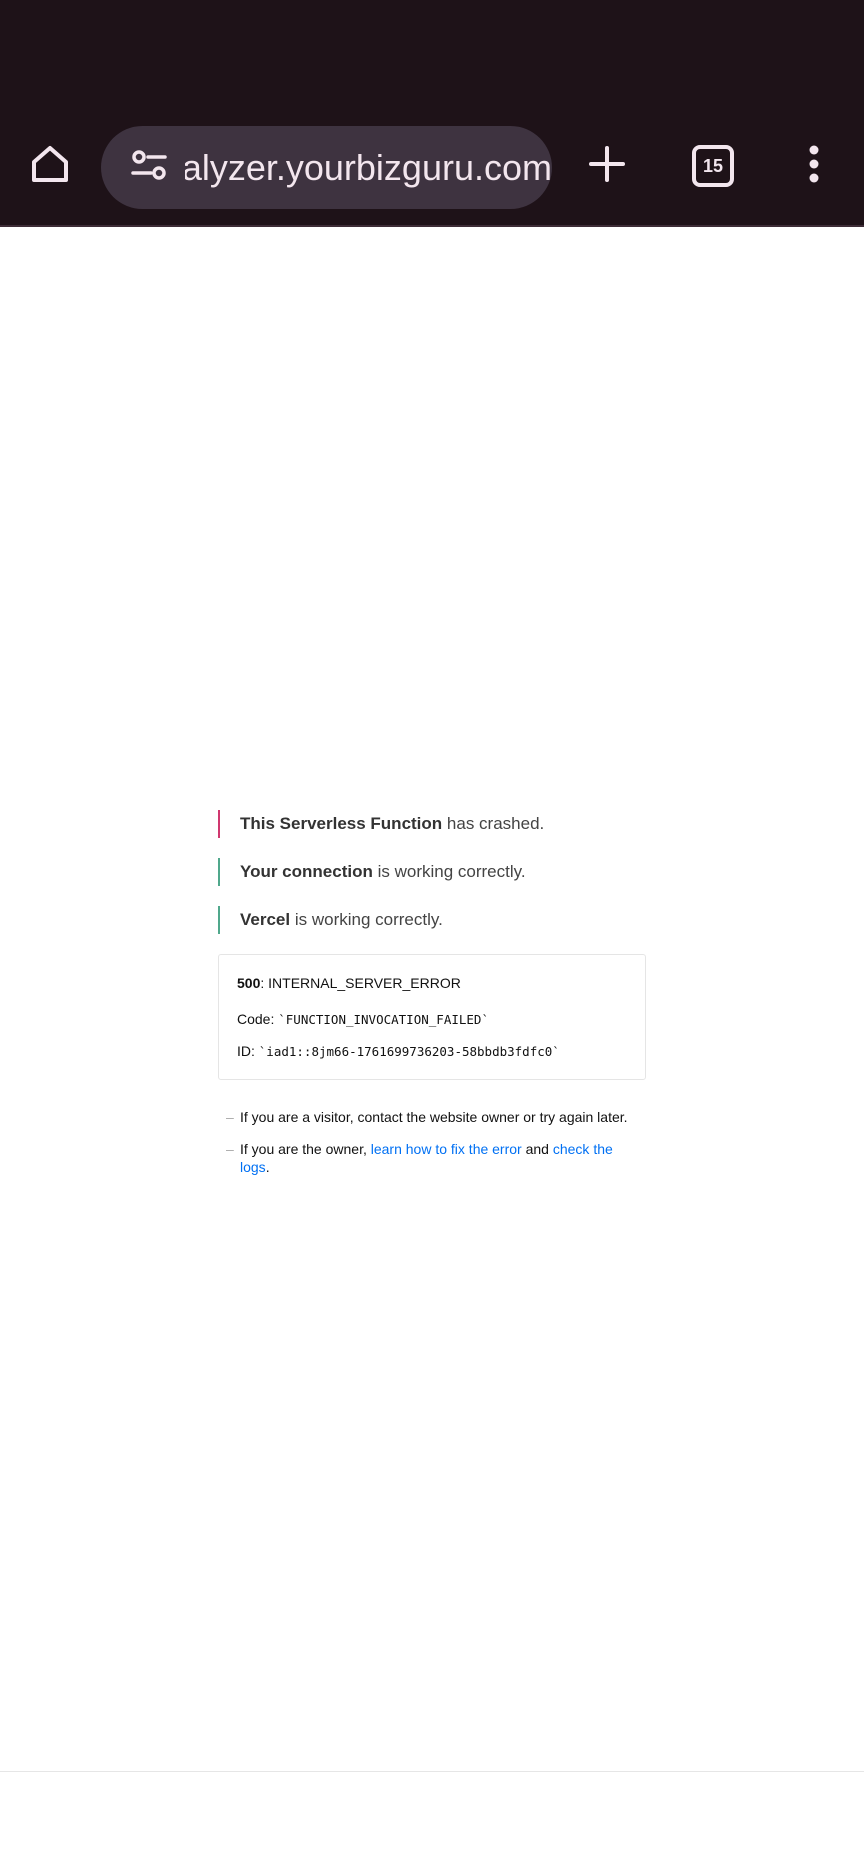 Image resolution: width=864 pixels, height=1872 pixels. Describe the element at coordinates (341, 823) in the screenshot. I see `status-function-label: This Serverless Function` at that location.